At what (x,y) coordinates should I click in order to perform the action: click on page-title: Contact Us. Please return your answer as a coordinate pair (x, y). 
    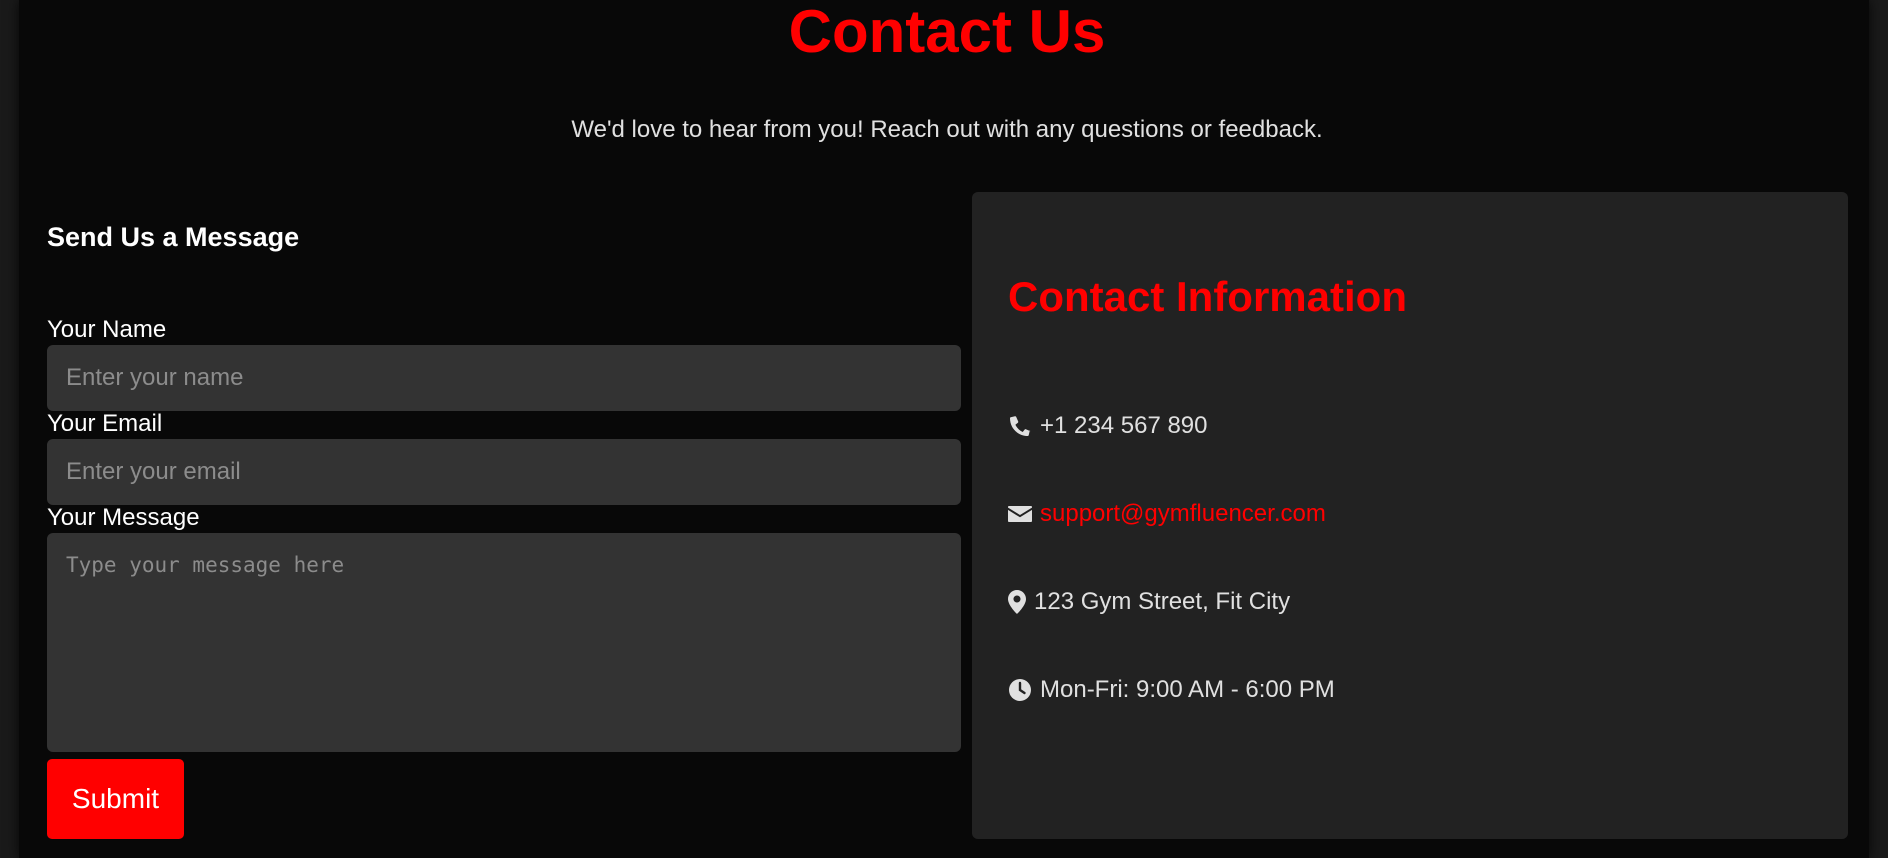
    Looking at the image, I should click on (947, 32).